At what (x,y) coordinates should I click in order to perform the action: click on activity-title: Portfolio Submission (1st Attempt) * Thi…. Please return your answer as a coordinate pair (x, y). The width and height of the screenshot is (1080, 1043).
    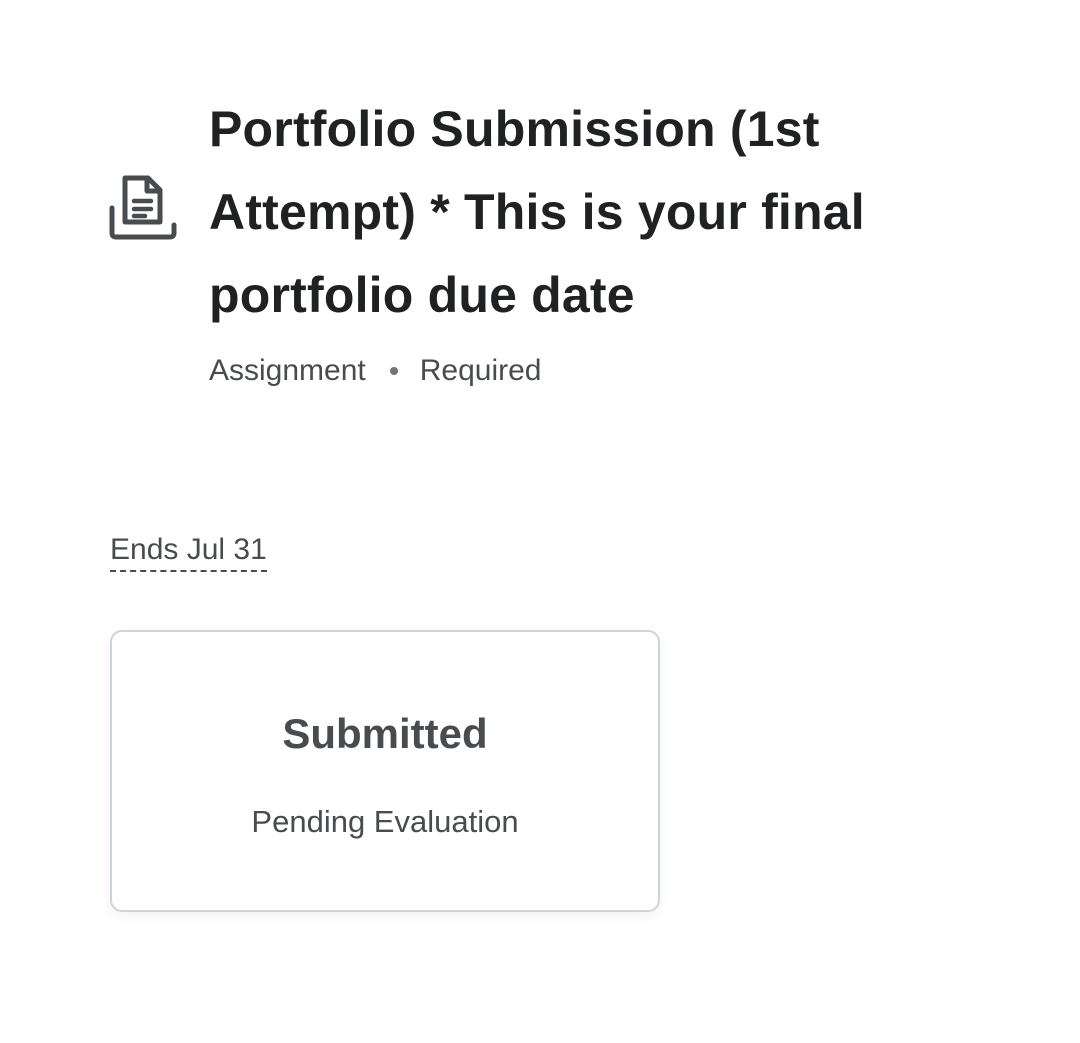
    Looking at the image, I should click on (537, 212).